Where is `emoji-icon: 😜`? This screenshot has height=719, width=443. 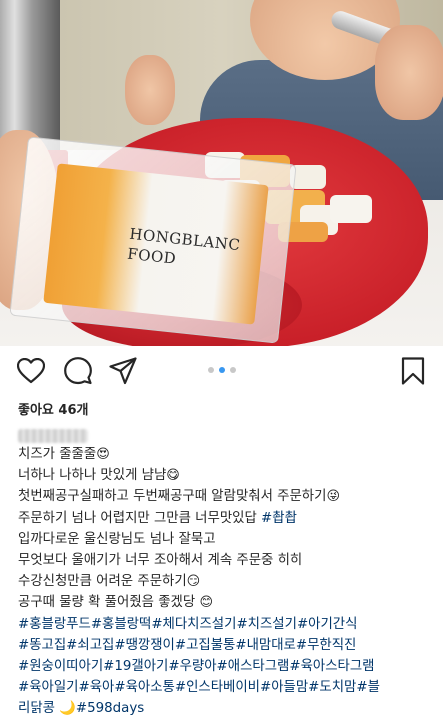 emoji-icon: 😜 is located at coordinates (333, 497).